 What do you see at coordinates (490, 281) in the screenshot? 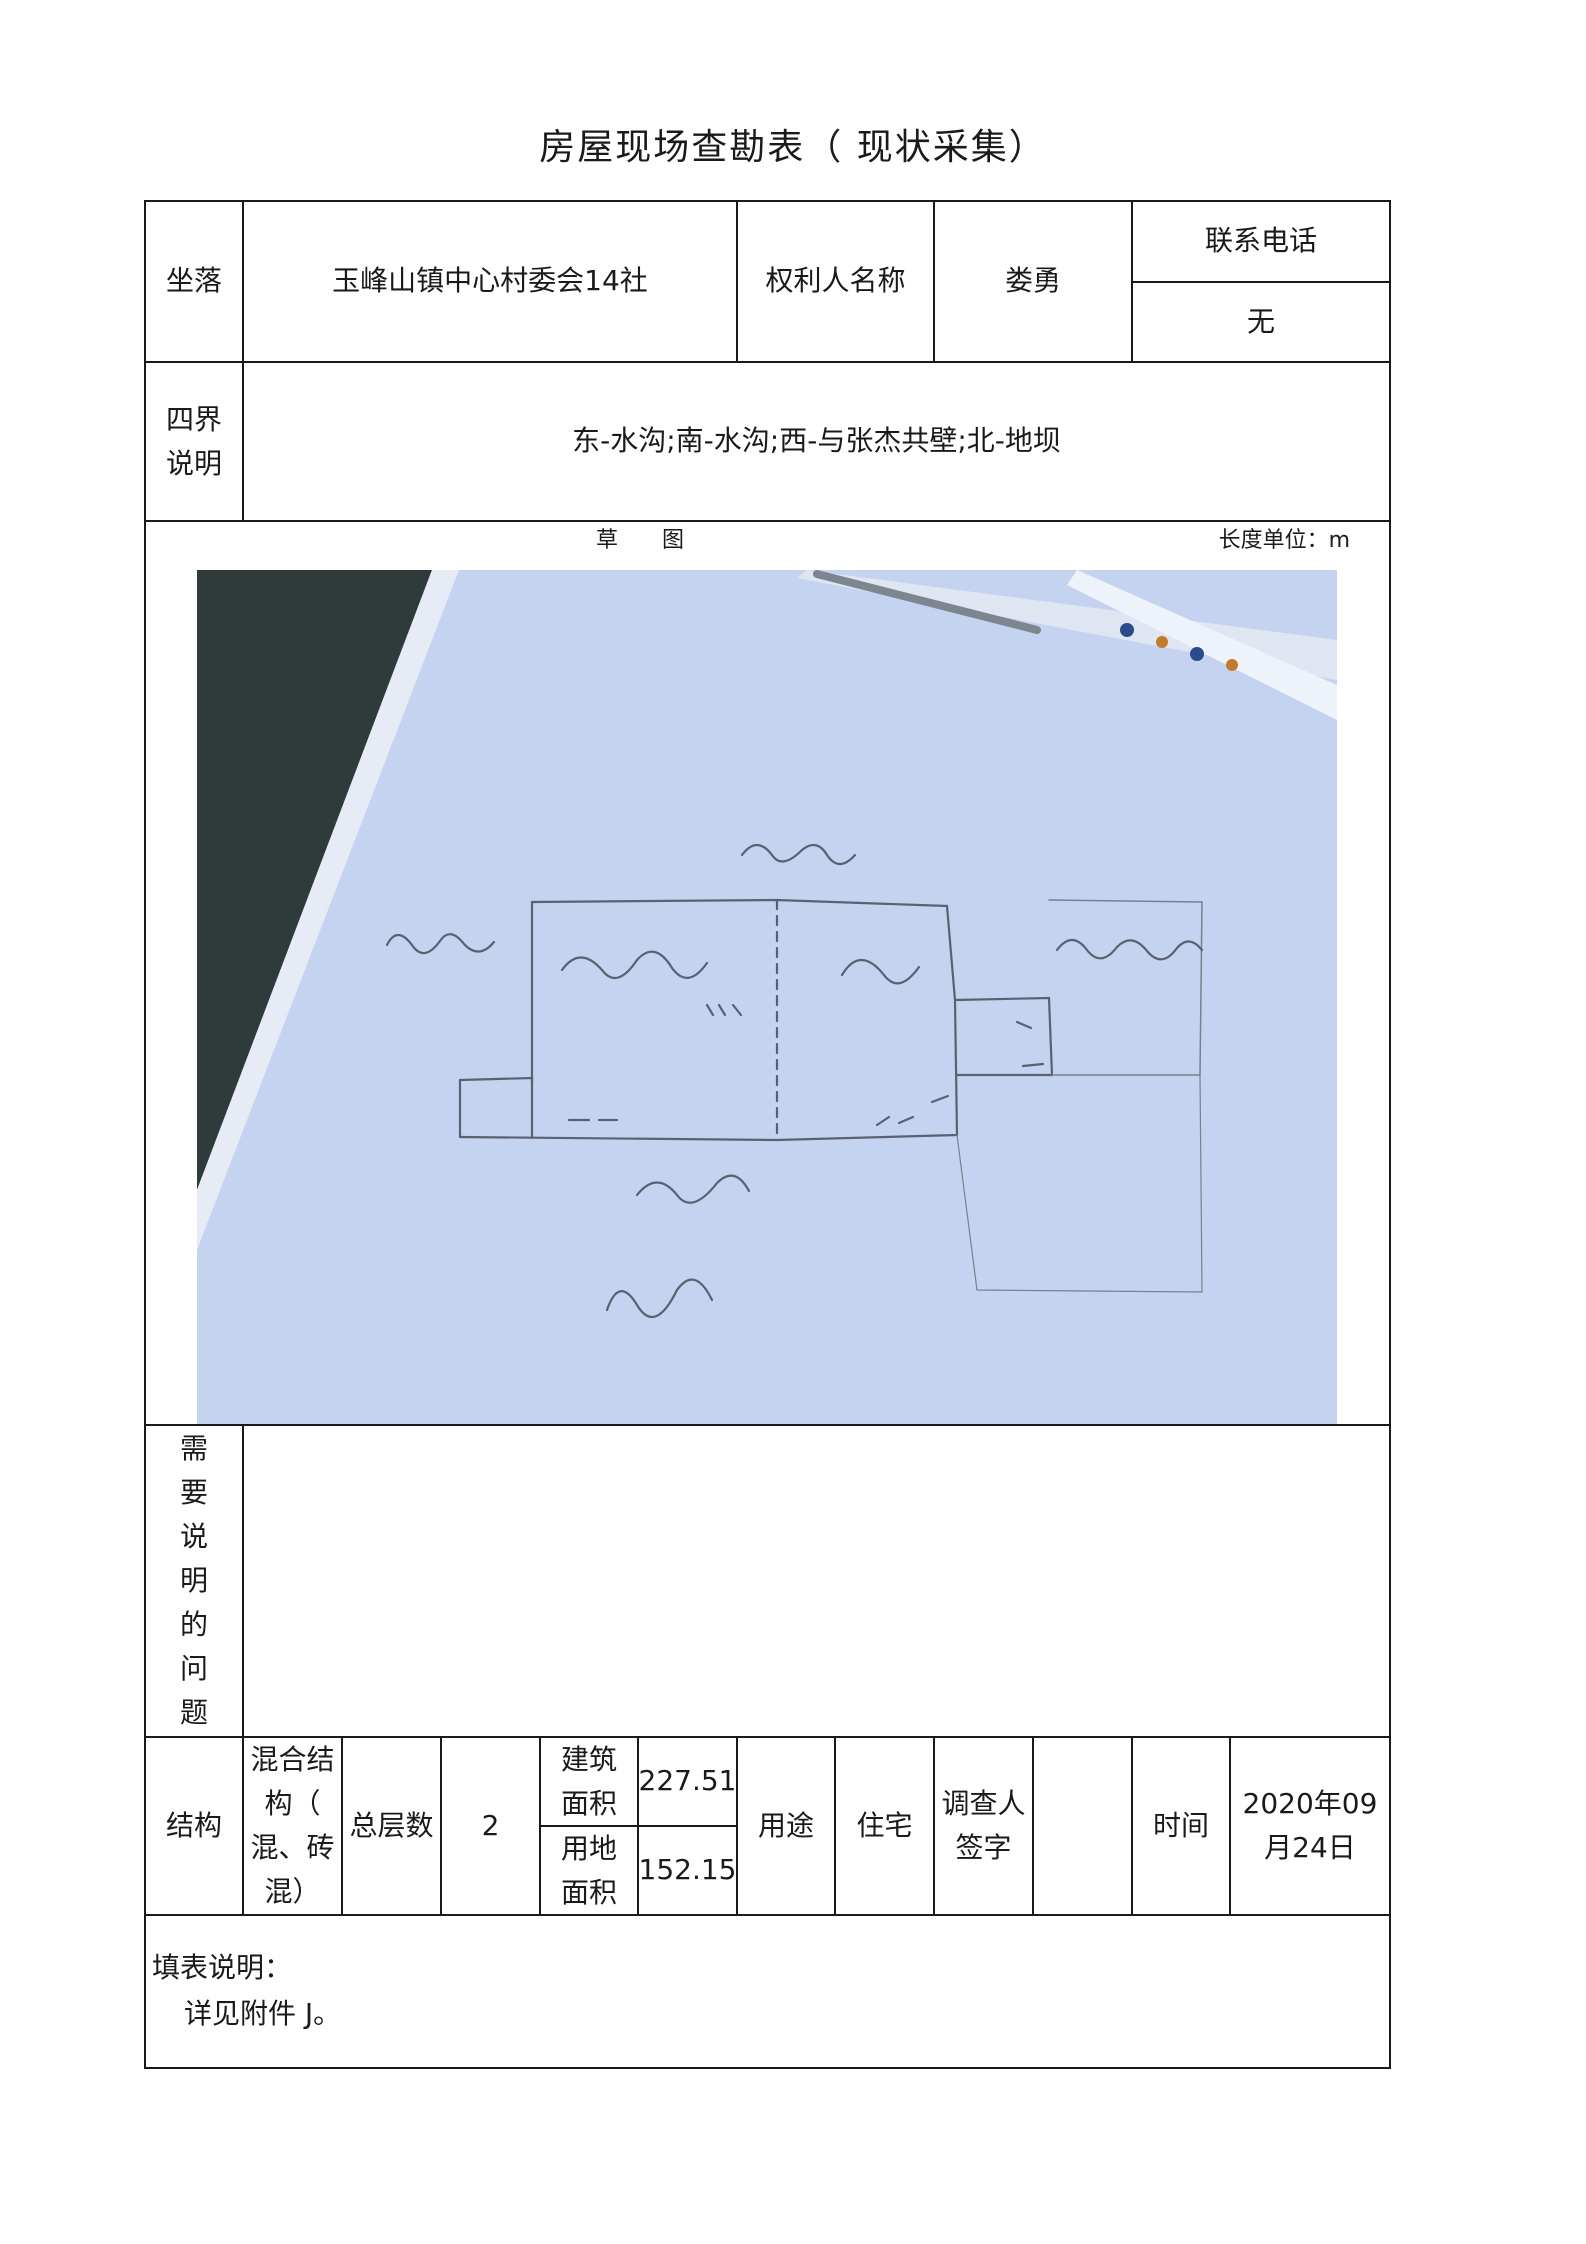
I see `location-value: 玉峰山镇中心村委会14社` at bounding box center [490, 281].